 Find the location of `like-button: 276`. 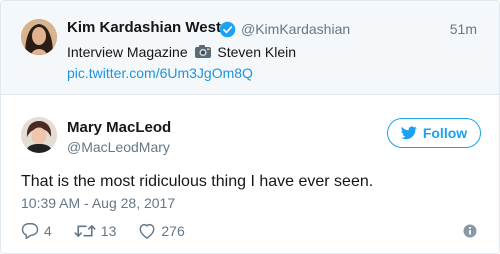

like-button: 276 is located at coordinates (161, 230).